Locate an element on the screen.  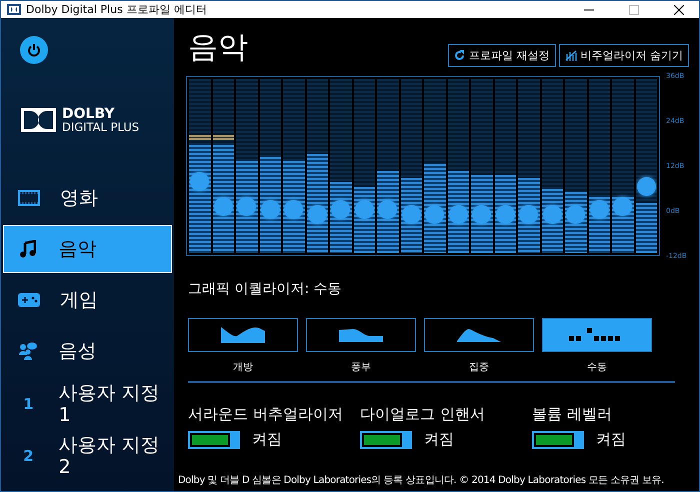
equalizer-icon is located at coordinates (570, 55).